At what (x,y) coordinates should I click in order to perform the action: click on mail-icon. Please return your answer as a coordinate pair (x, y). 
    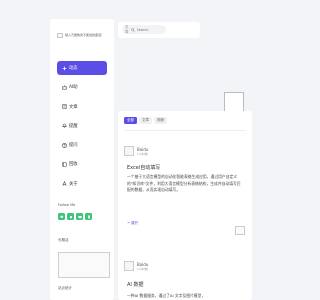
    Looking at the image, I should click on (79, 216).